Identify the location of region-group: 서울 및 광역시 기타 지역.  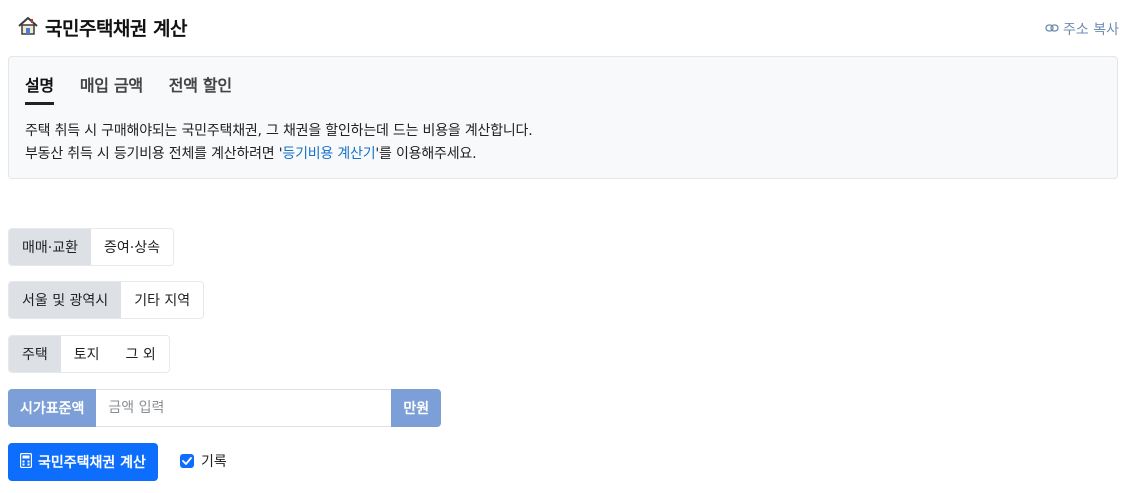
(106, 300).